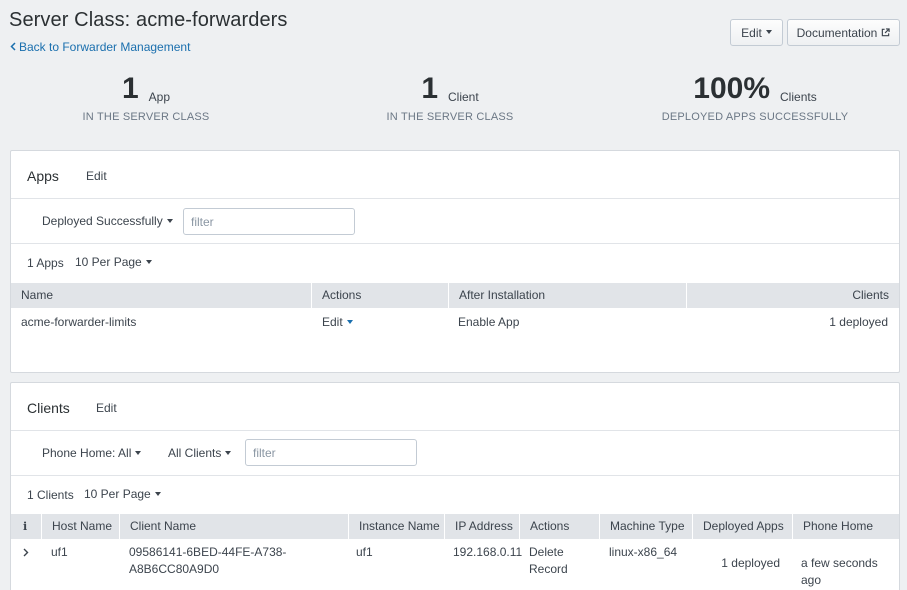  I want to click on apps-filter-input, so click(269, 221).